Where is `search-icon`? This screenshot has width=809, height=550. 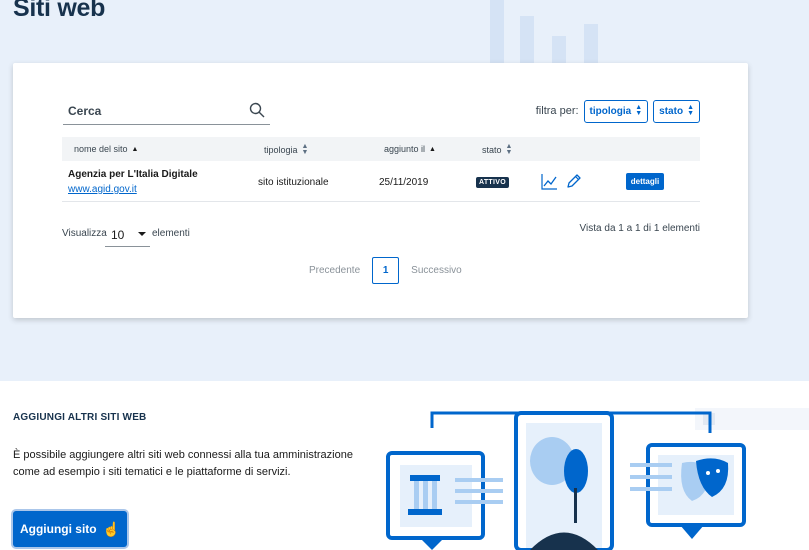 search-icon is located at coordinates (257, 110).